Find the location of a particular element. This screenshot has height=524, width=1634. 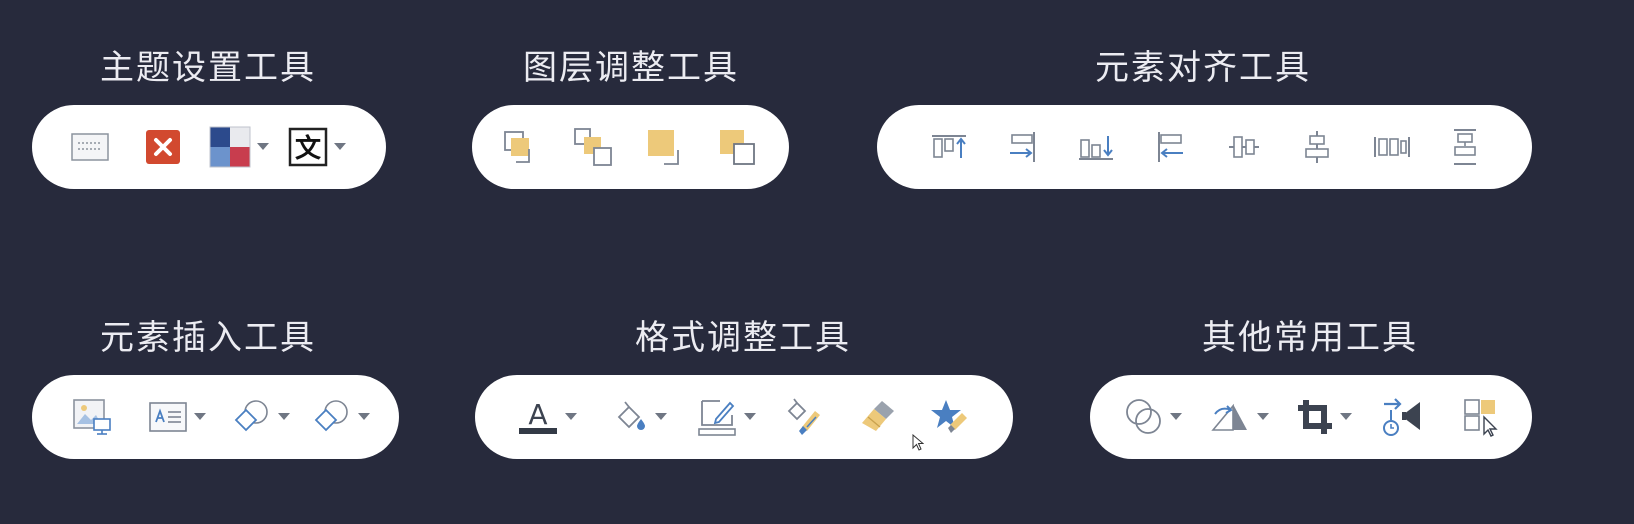

format-toolbar: A is located at coordinates (744, 417).